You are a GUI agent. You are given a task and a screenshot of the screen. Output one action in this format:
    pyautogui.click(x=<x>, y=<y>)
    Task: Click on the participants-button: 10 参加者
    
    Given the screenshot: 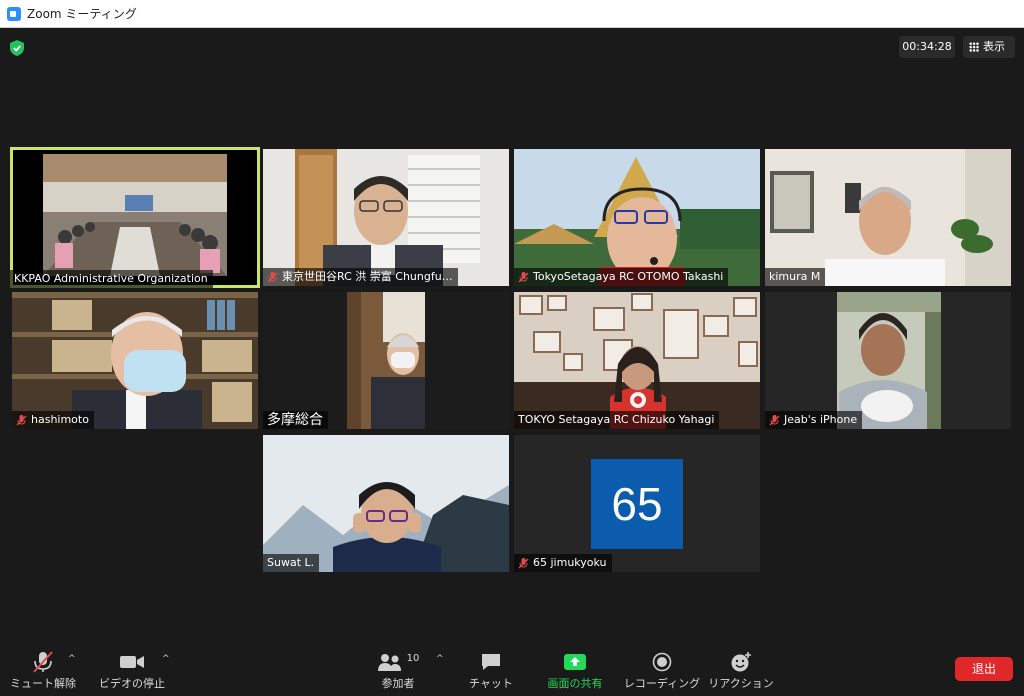 What is the action you would take?
    pyautogui.click(x=398, y=668)
    